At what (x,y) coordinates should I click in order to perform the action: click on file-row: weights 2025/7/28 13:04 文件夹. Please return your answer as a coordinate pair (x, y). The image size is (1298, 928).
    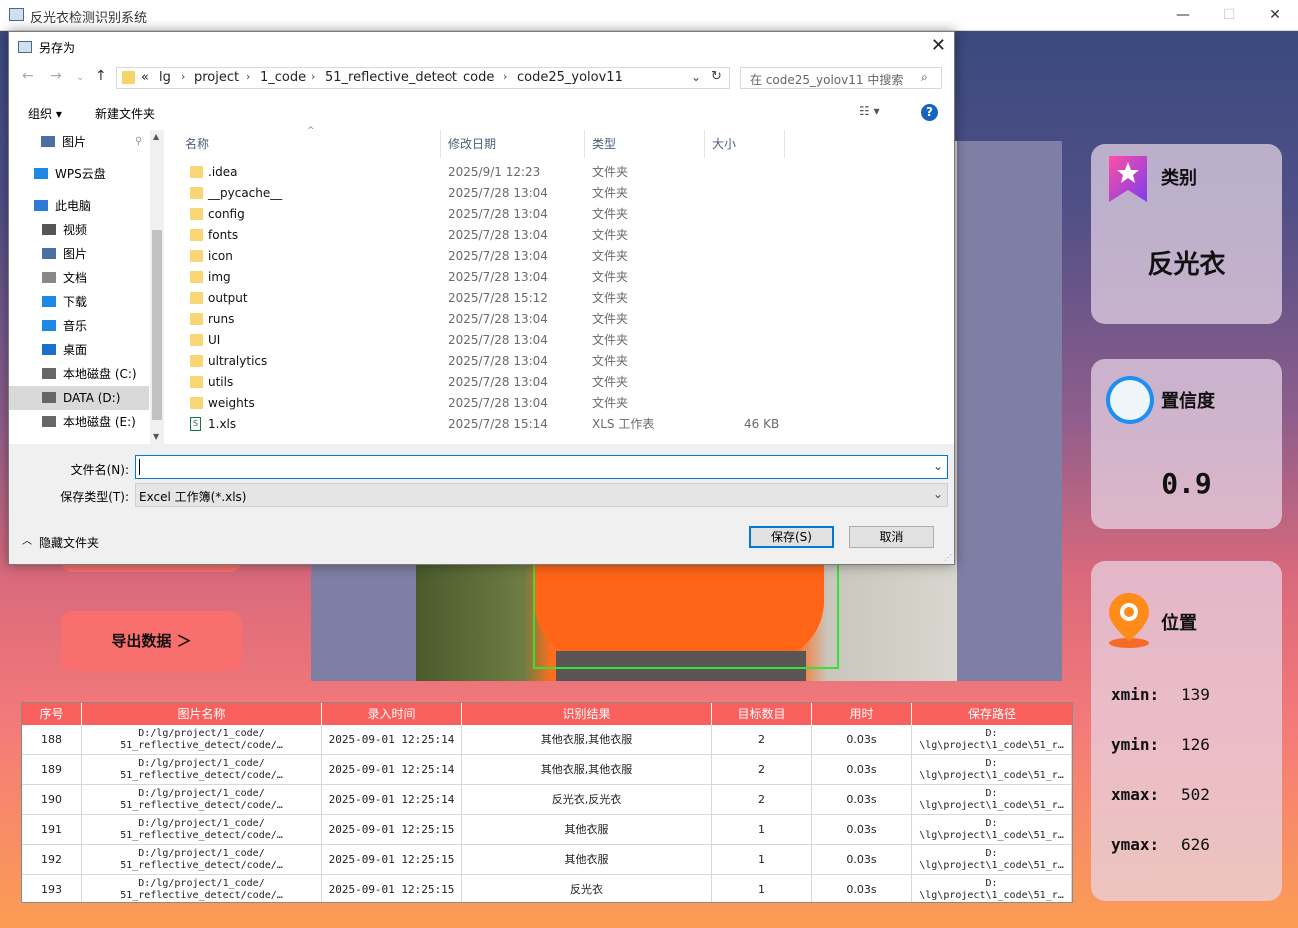
    Looking at the image, I should click on (560, 403).